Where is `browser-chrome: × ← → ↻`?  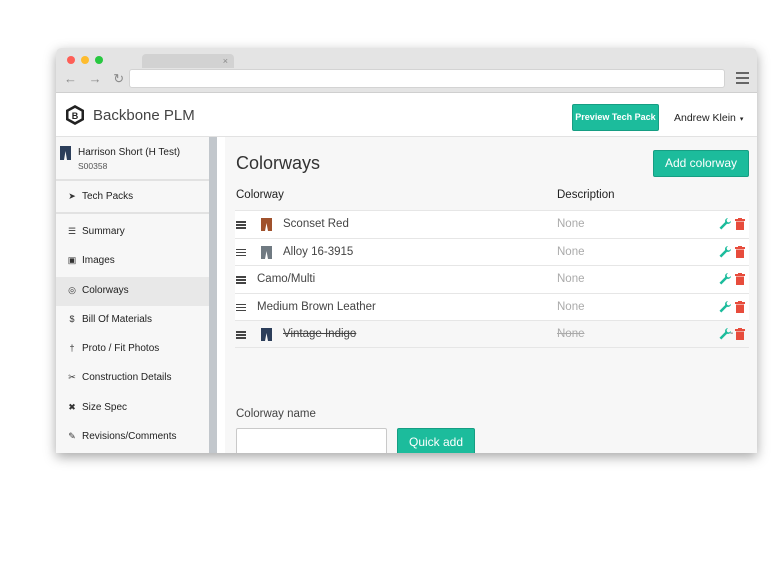
browser-chrome: × ← → ↻ is located at coordinates (406, 70).